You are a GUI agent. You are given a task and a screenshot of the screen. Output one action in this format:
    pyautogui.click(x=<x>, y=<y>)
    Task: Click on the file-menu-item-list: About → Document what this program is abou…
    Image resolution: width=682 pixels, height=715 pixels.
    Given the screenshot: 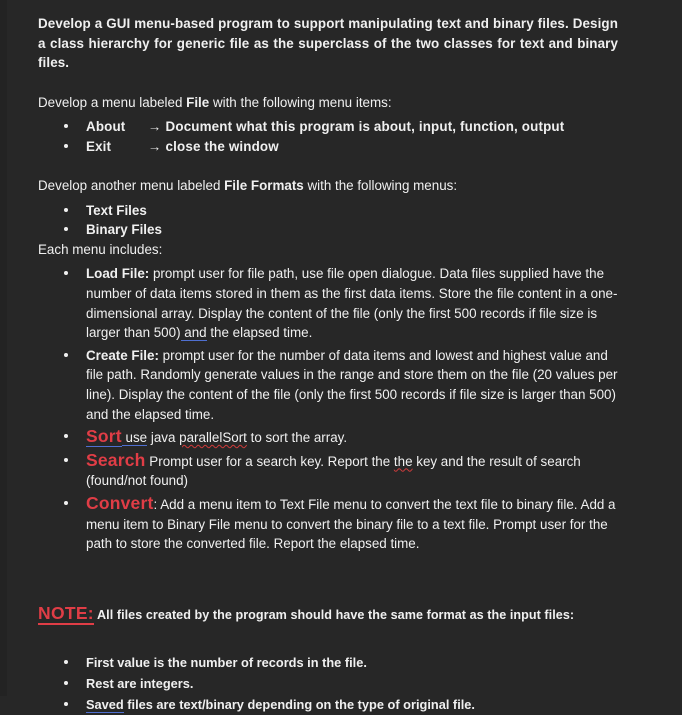 What is the action you would take?
    pyautogui.click(x=328, y=136)
    